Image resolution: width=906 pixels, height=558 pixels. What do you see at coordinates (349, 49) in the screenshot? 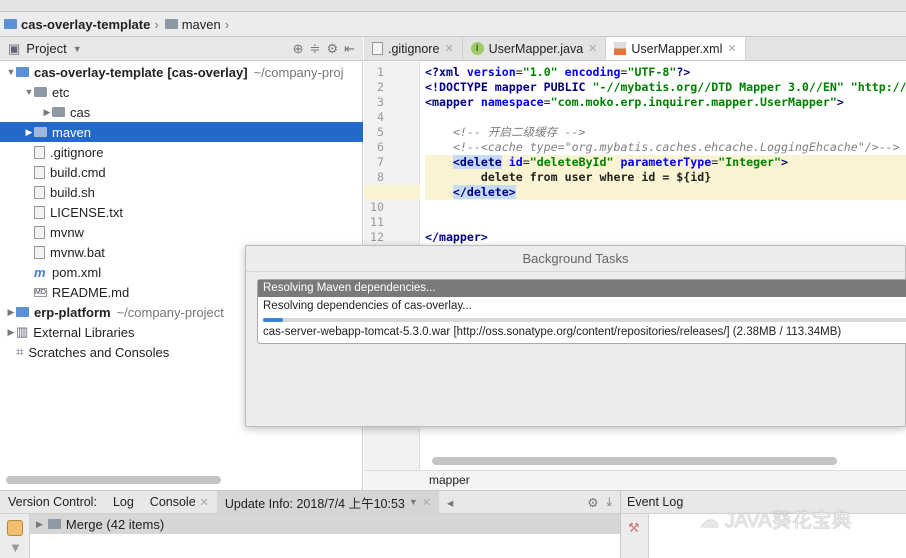
I see `hide-icon: ⇤` at bounding box center [349, 49].